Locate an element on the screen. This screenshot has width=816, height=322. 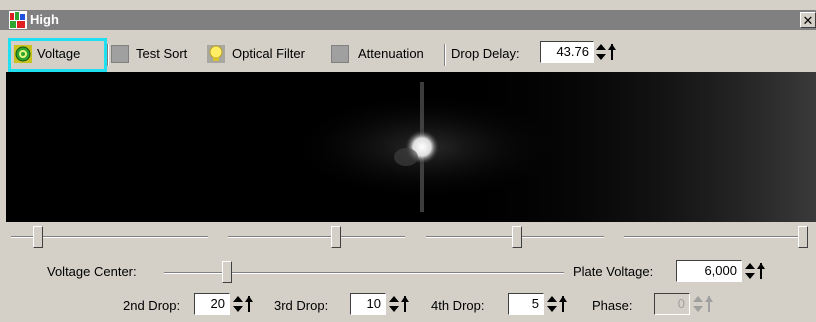
drop-delay-spinner-icon is located at coordinates (606, 52).